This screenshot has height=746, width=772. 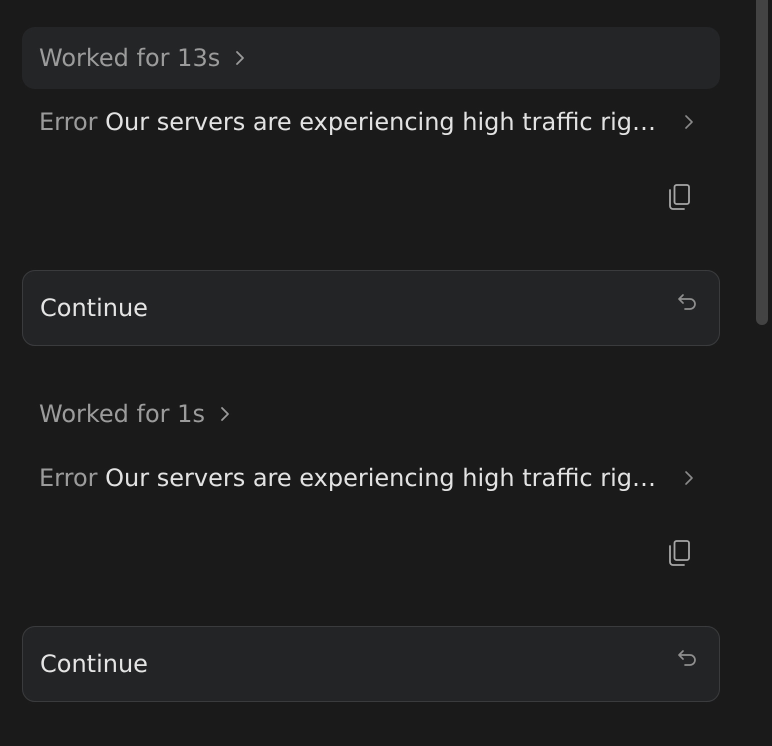 I want to click on worked-toggle: Worked for 13s, so click(x=371, y=58).